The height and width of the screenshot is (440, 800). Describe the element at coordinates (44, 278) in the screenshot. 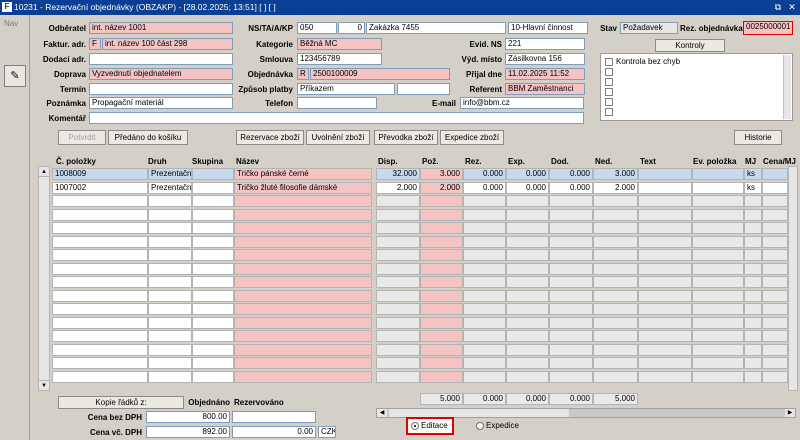

I see `grid-vertical-scrollbar: ▲ ▼` at that location.